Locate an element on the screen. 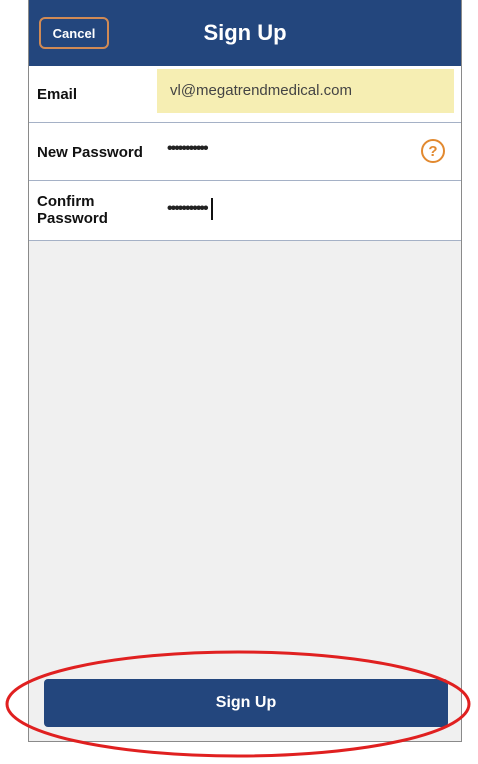  page-title: Sign Up is located at coordinates (245, 32).